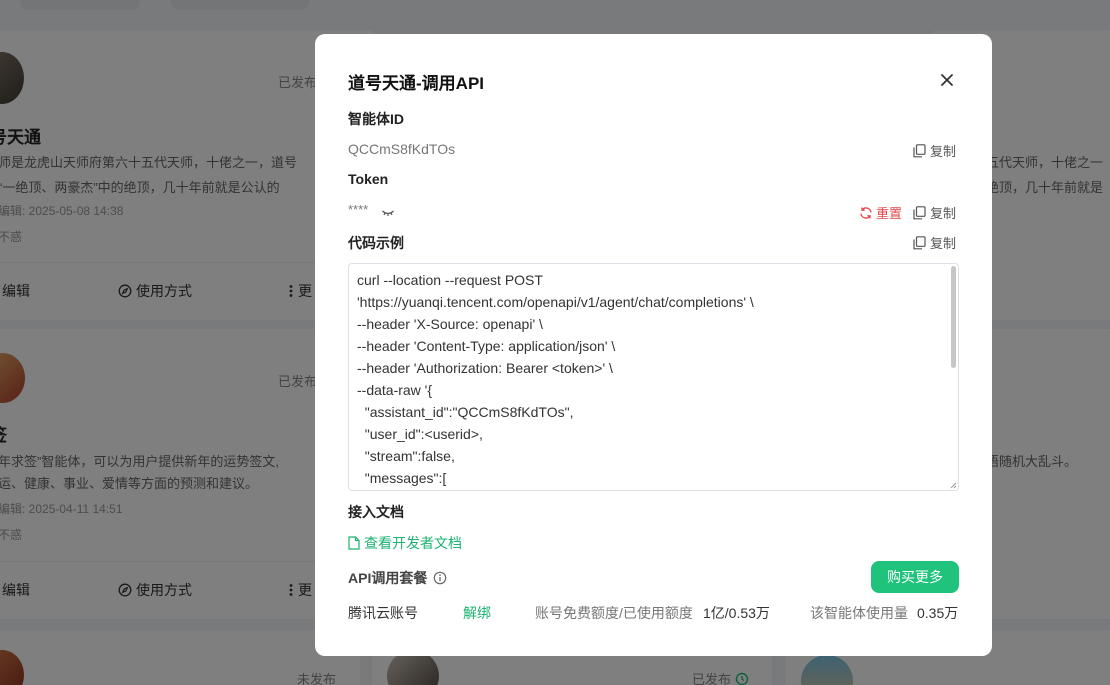 This screenshot has width=1110, height=685. I want to click on cloud-account-label: 腾讯云账号, so click(383, 613).